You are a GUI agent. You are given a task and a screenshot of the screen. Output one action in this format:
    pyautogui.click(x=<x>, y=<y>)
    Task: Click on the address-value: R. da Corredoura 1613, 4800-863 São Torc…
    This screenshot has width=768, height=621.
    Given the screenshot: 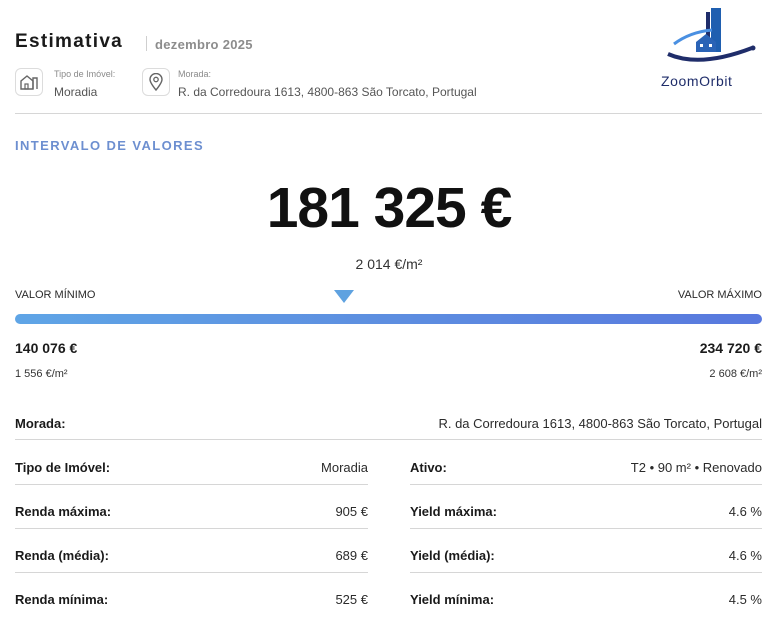 What is the action you would take?
    pyautogui.click(x=327, y=92)
    